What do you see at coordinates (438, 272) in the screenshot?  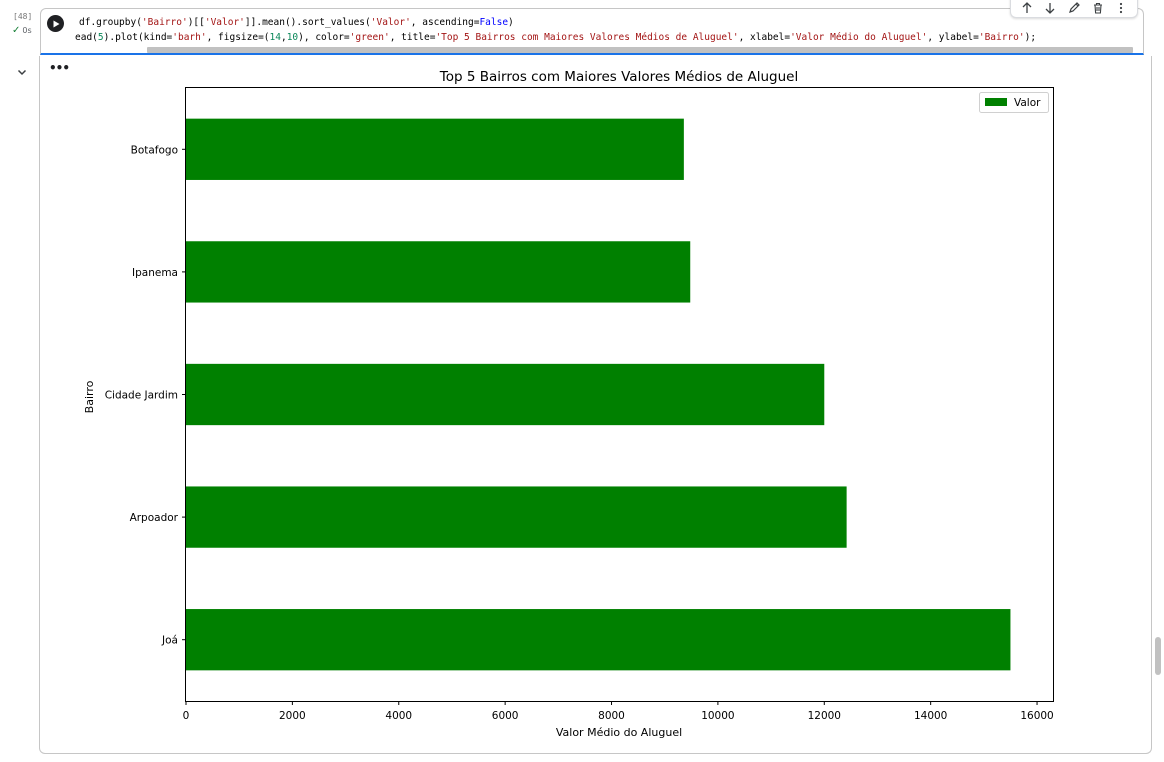 I see `bar-ipanema` at bounding box center [438, 272].